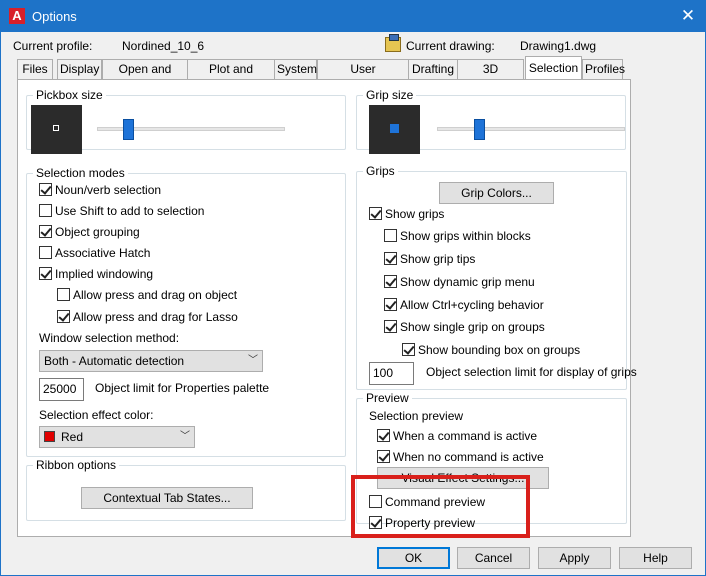 This screenshot has height=576, width=706. I want to click on implied-windowing-checkbox: Implied windowing, so click(96, 275).